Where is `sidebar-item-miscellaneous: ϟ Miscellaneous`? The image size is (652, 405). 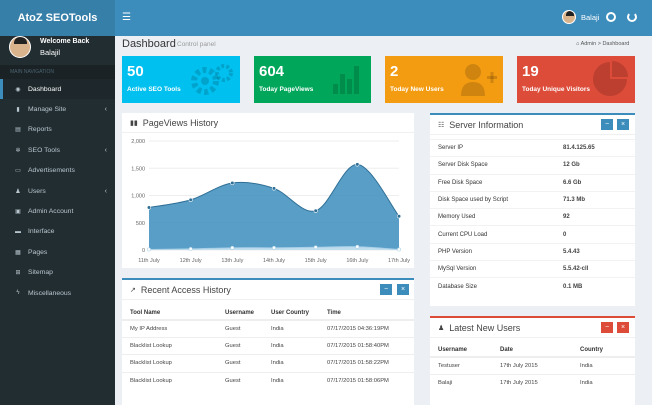 sidebar-item-miscellaneous: ϟ Miscellaneous is located at coordinates (57, 293).